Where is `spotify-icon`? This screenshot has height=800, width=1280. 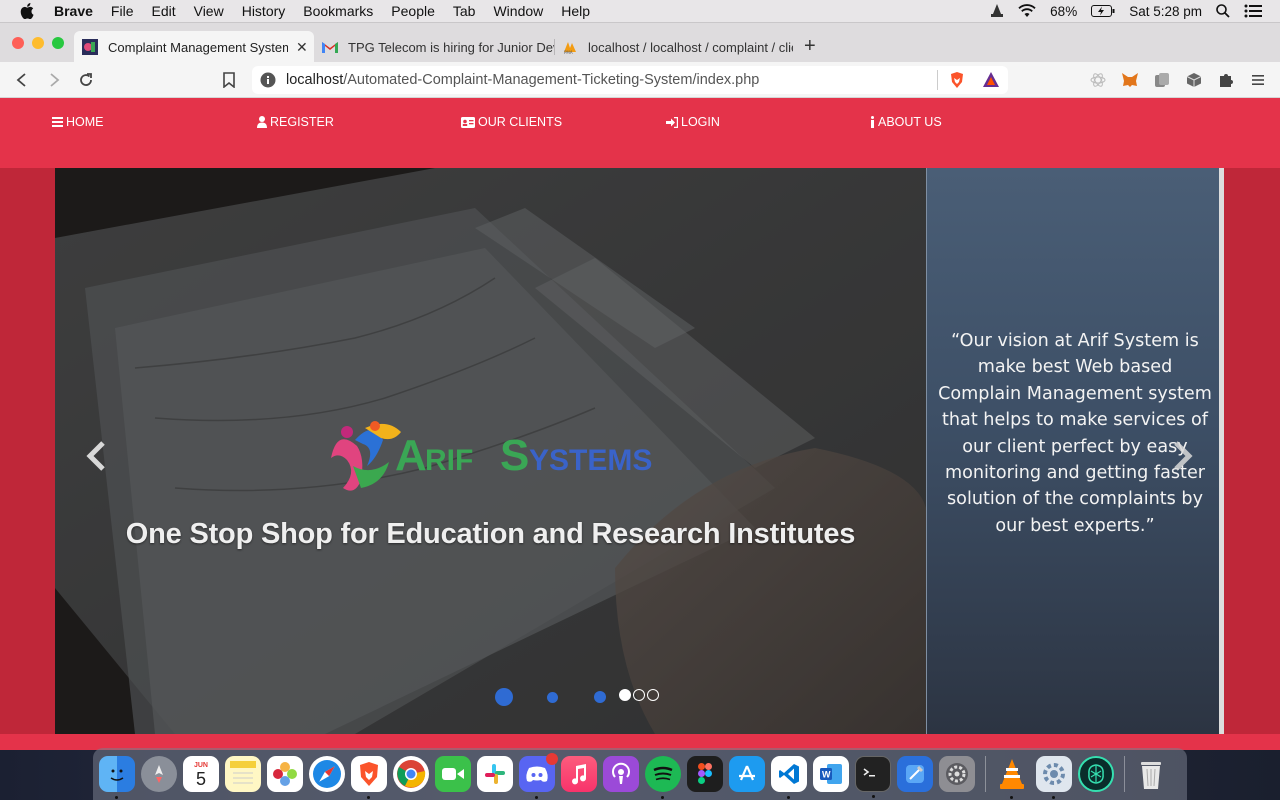
spotify-icon is located at coordinates (663, 777).